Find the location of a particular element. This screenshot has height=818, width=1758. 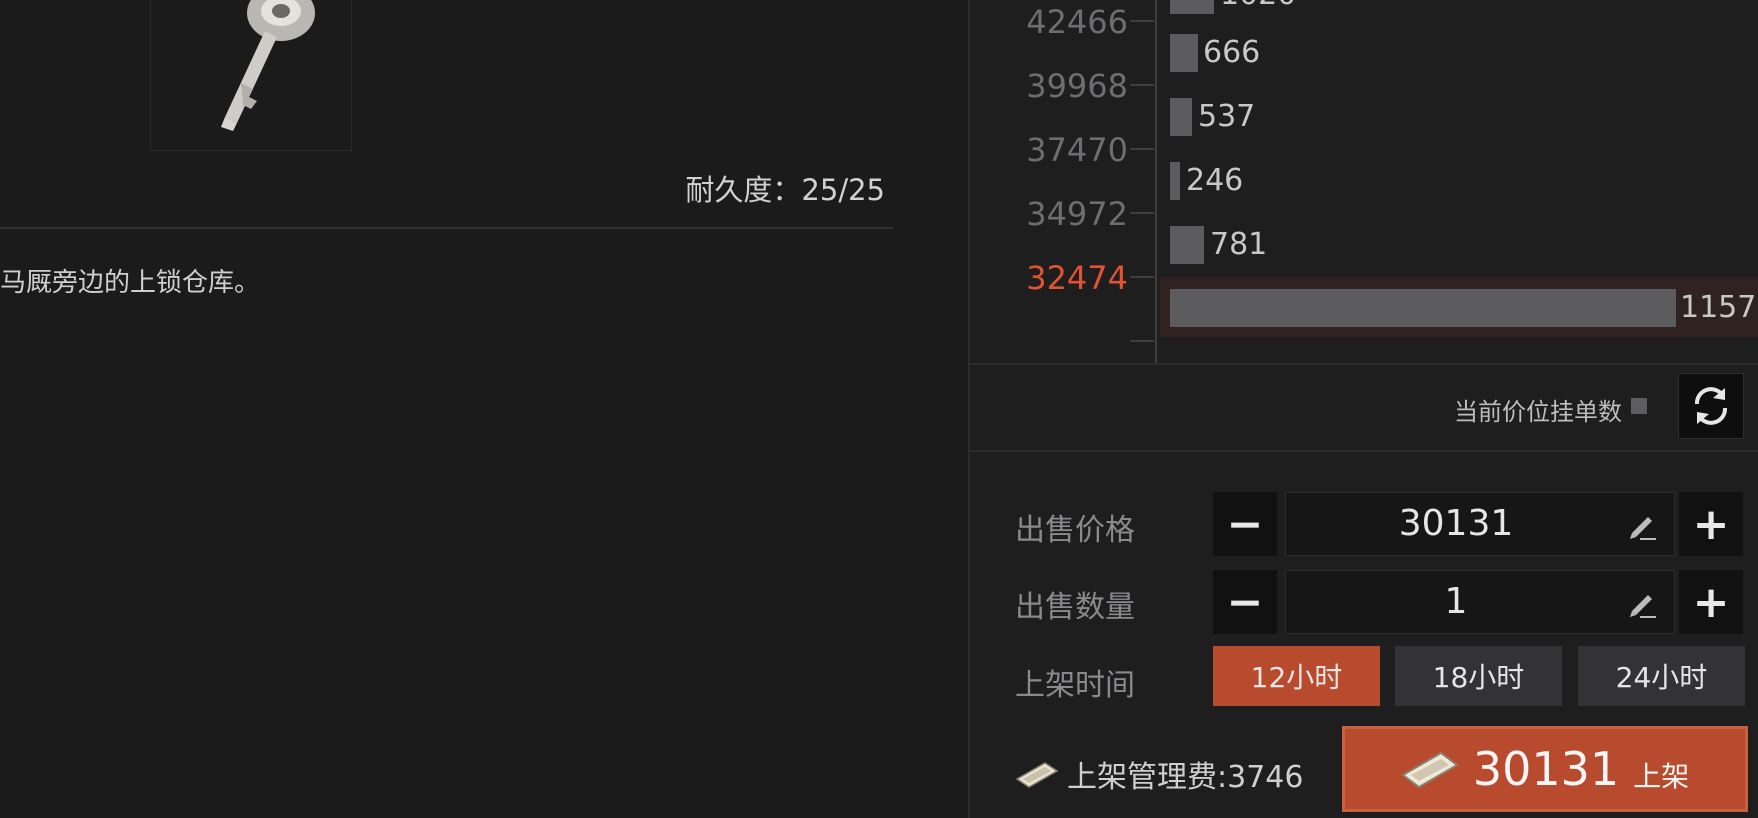

quantity-input: 1 is located at coordinates (1480, 602).